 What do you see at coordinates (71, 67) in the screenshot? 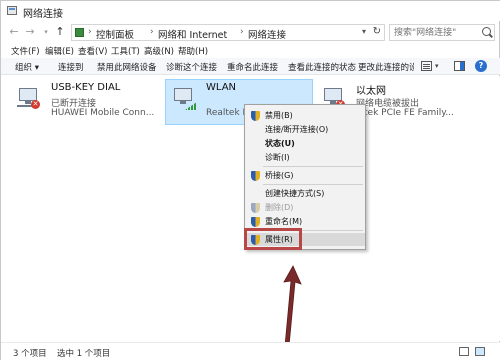
I see `connect-to-button: 连接到` at bounding box center [71, 67].